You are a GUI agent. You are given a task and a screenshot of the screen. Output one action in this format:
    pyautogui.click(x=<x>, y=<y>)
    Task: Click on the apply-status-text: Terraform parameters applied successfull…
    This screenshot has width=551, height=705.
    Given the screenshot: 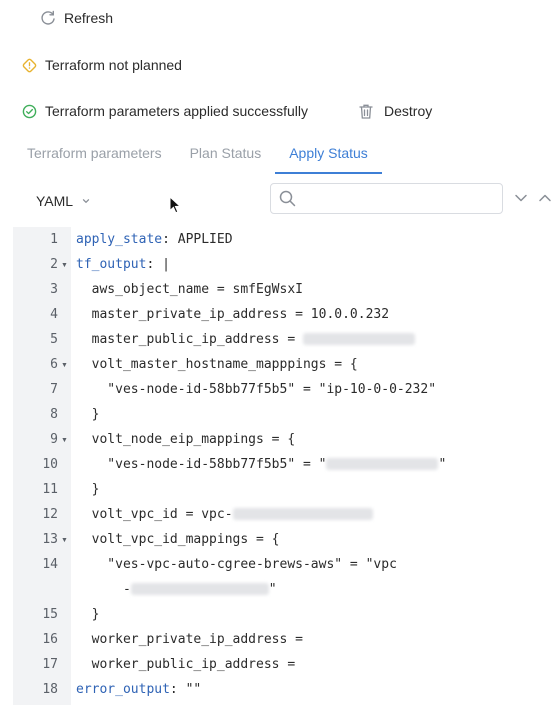 What is the action you would take?
    pyautogui.click(x=176, y=111)
    